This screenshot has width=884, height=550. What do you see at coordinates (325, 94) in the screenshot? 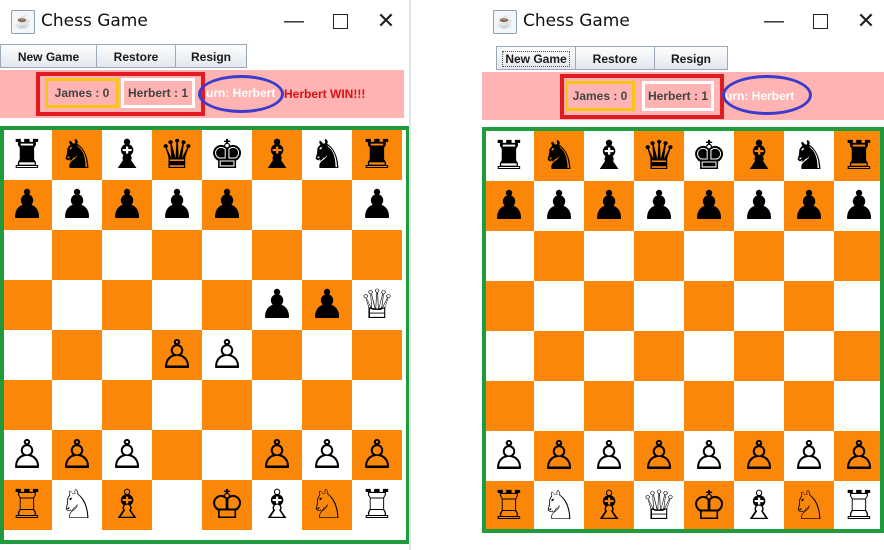
I see `win-message: Herbert WIN!!!` at bounding box center [325, 94].